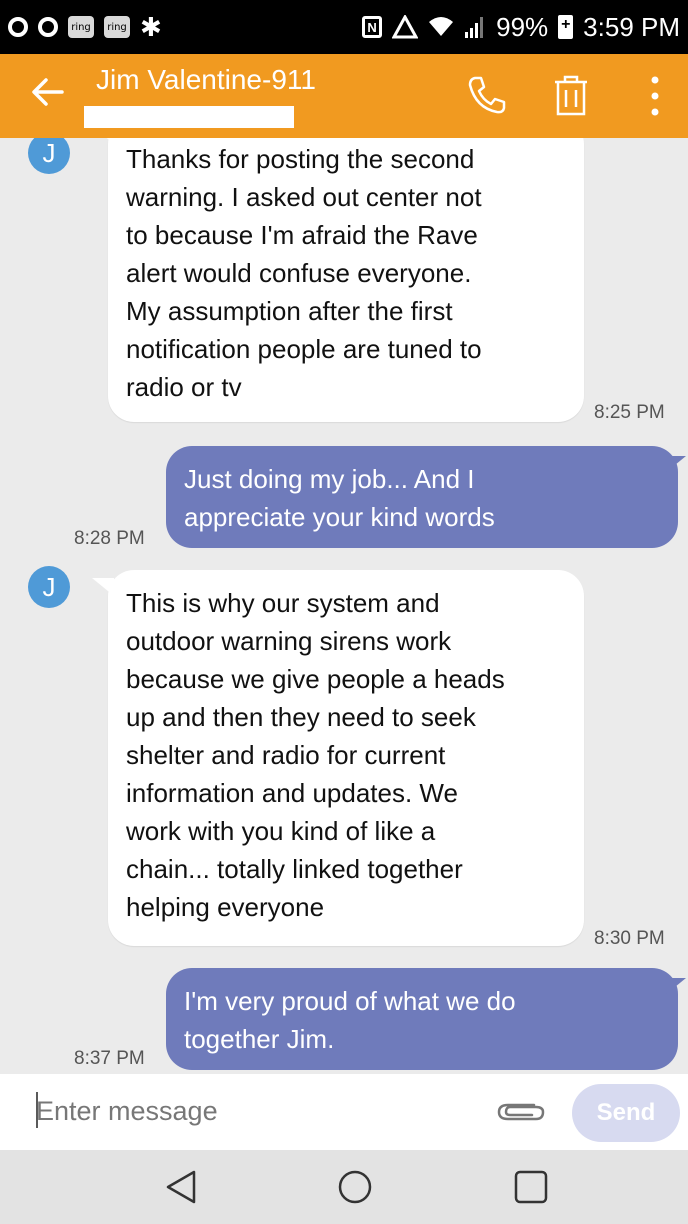 The height and width of the screenshot is (1224, 688). Describe the element at coordinates (521, 1111) in the screenshot. I see `paperclip-icon` at that location.